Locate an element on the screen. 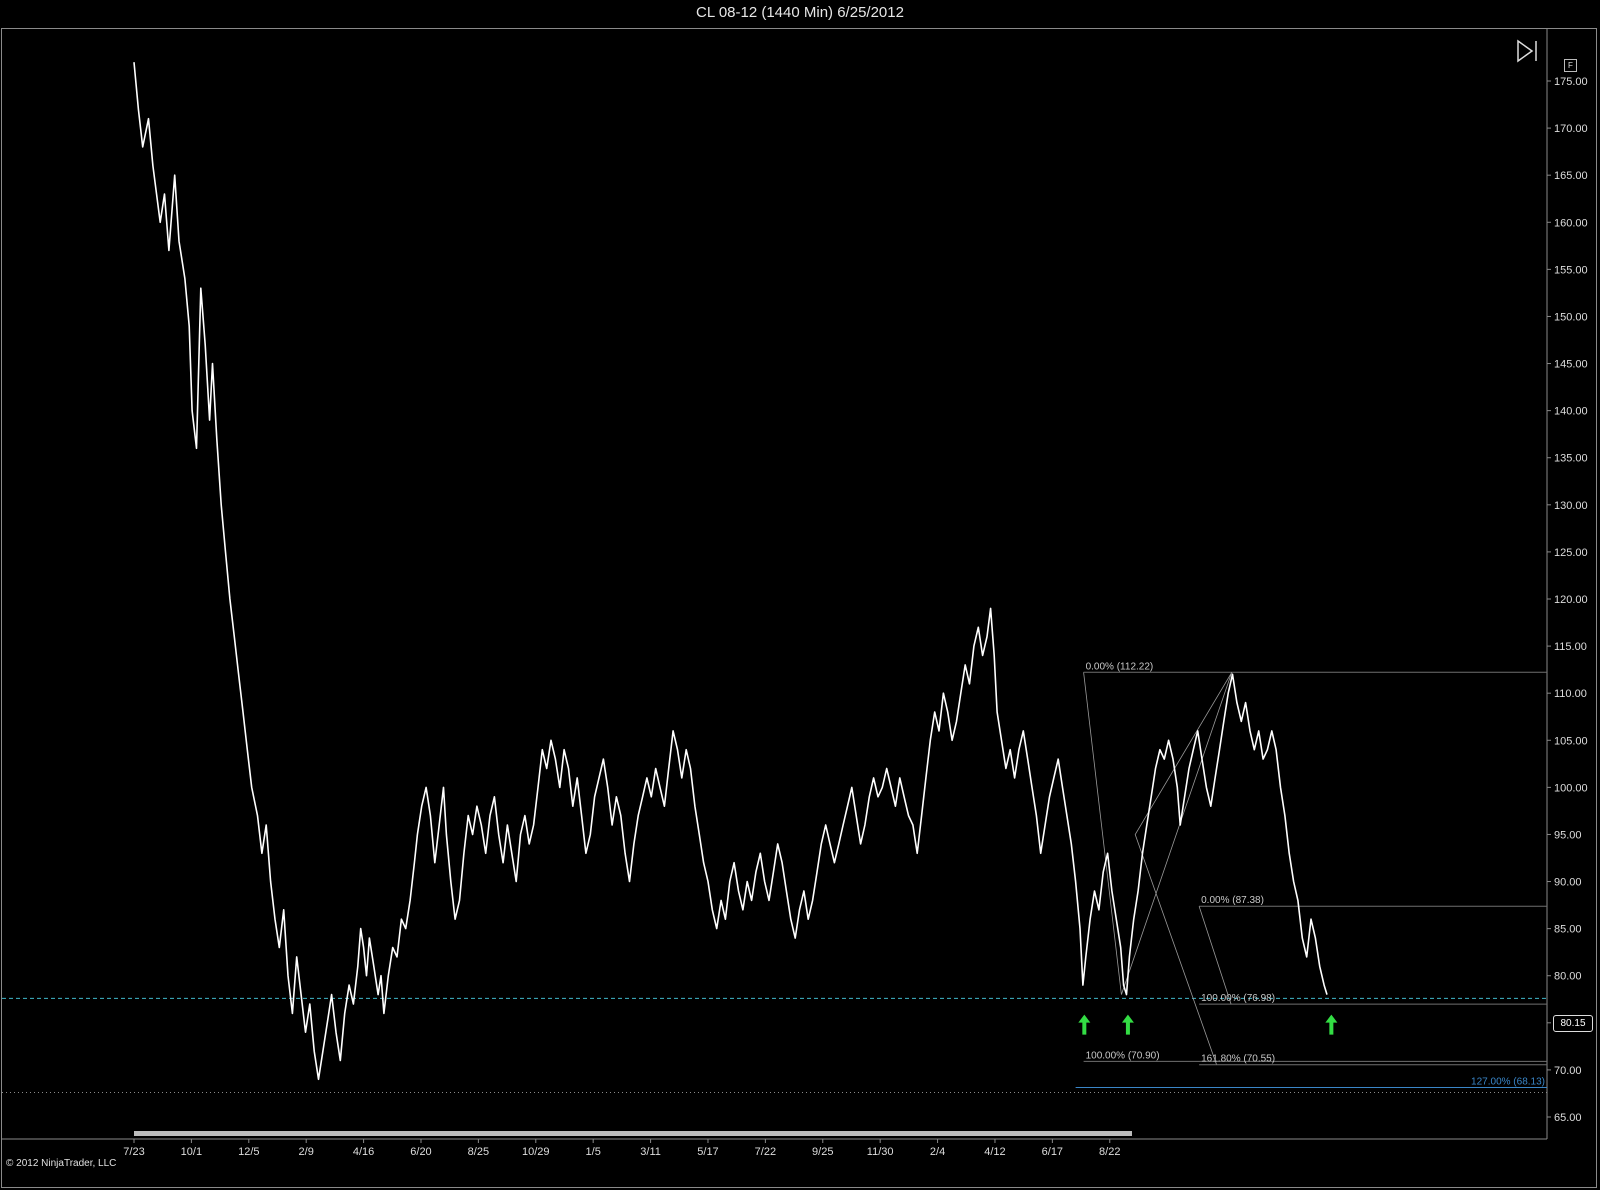 The width and height of the screenshot is (1600, 1190). fib-level-label: 127.00% (68.13) is located at coordinates (1508, 1082).